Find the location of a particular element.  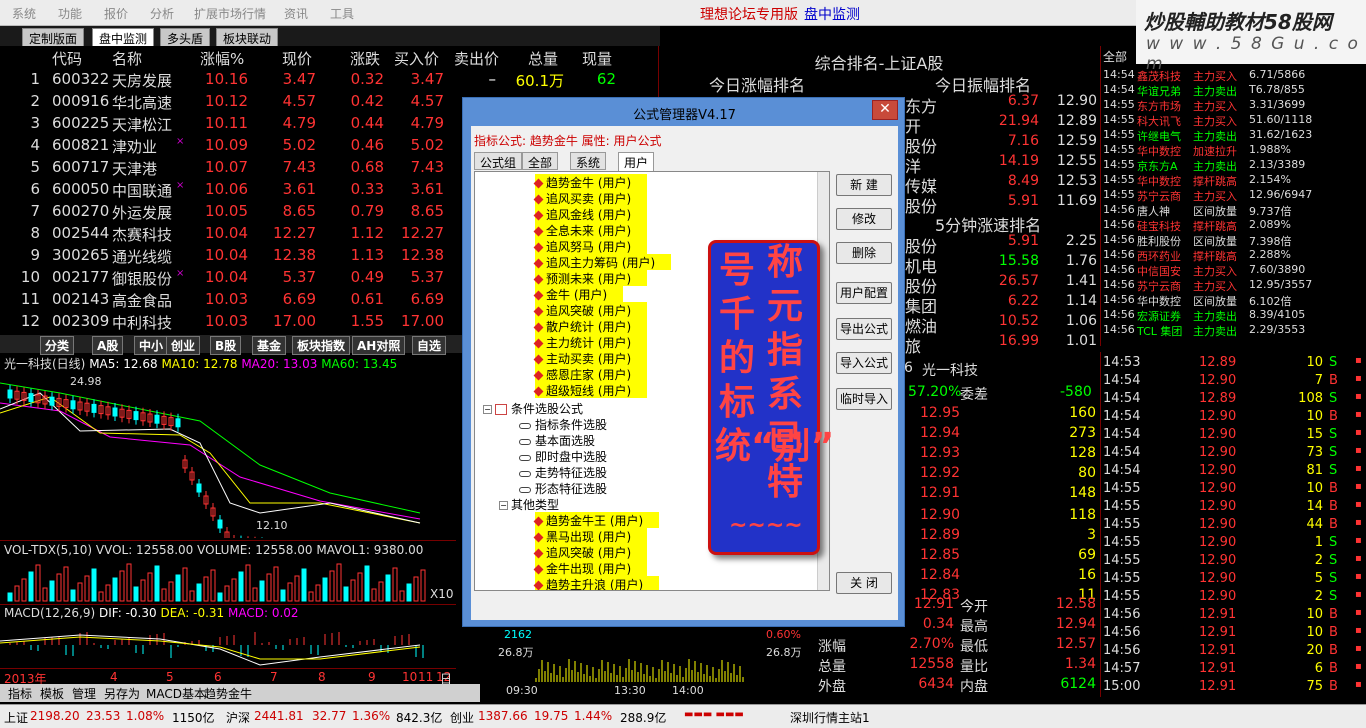

alert-row: 14:56 宏源证券 主力卖出 8.39/4105 is located at coordinates (1234, 315).